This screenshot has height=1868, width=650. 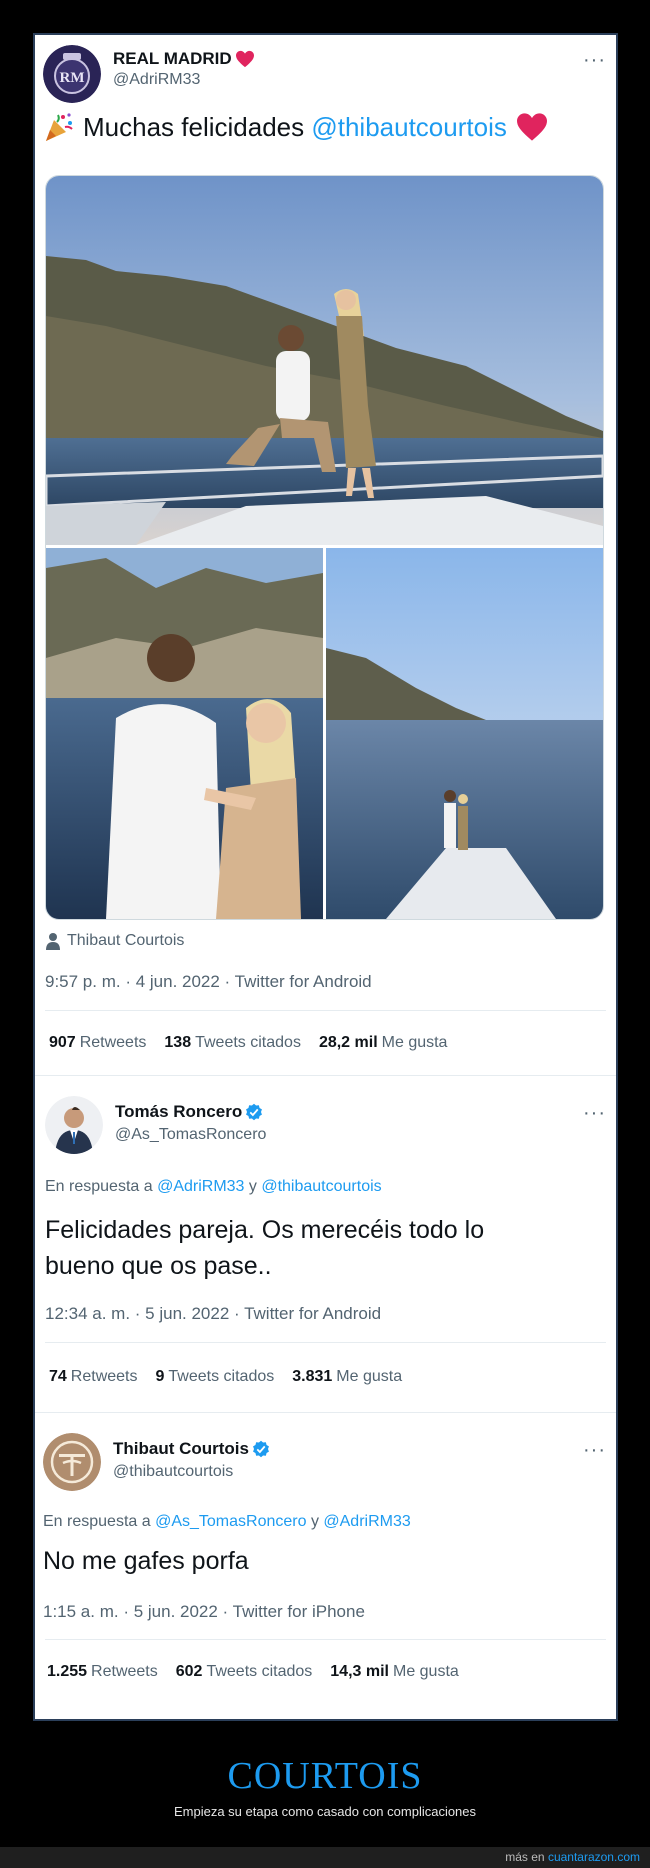 I want to click on author-handle: @As_TomasRoncero, so click(x=190, y=1135).